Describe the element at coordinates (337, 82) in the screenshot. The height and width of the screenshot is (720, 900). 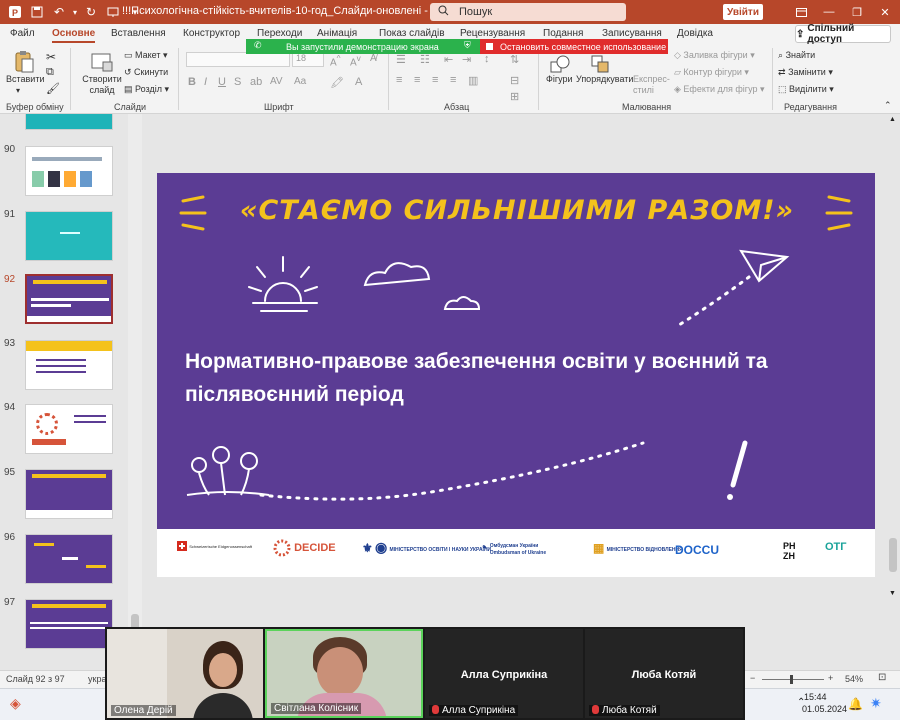
I see `highlight-icon: 🖍` at that location.